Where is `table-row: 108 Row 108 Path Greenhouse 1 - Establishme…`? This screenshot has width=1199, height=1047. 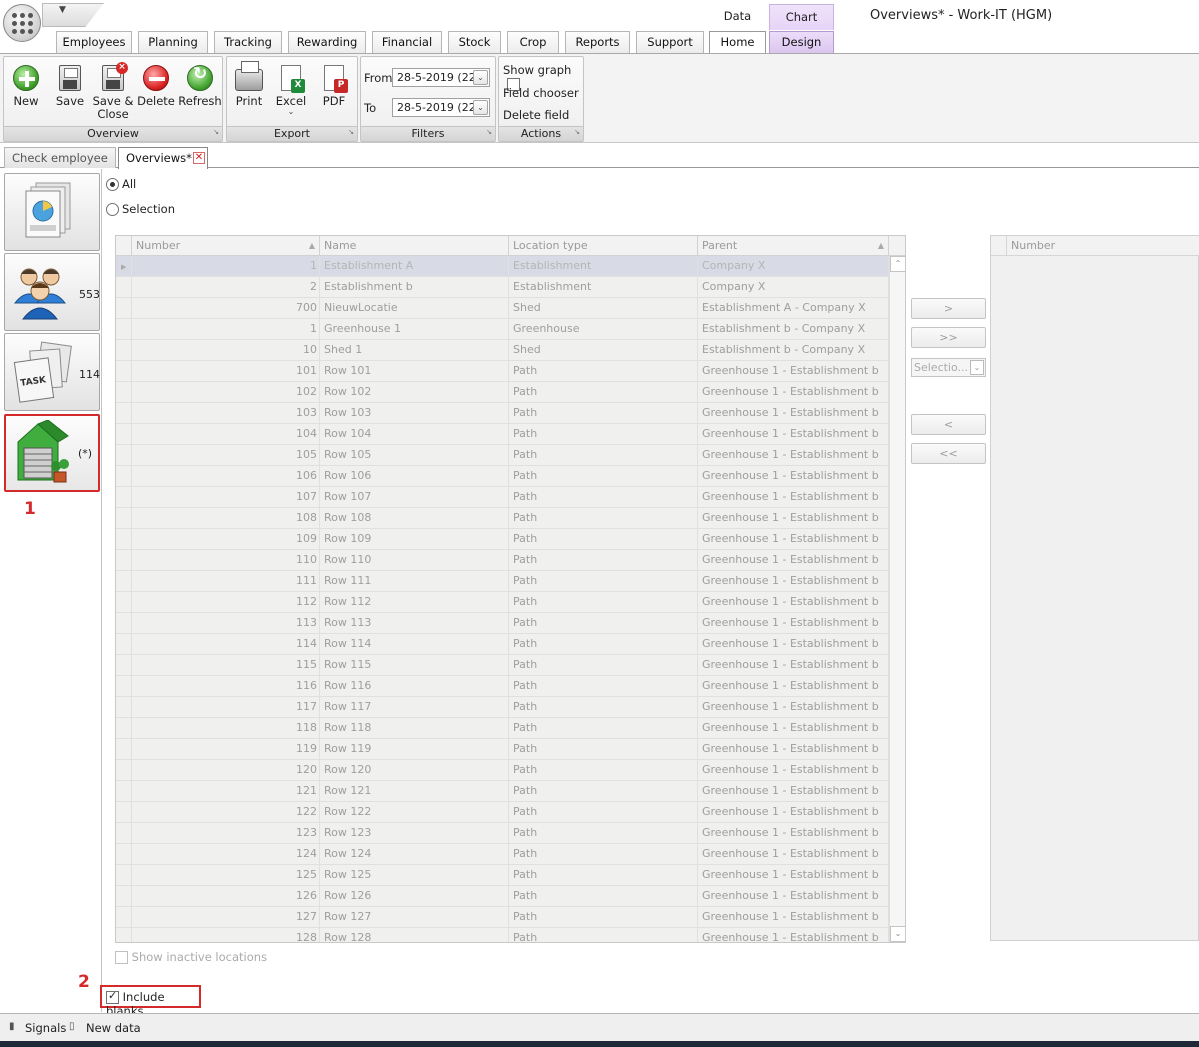 table-row: 108 Row 108 Path Greenhouse 1 - Establishme… is located at coordinates (502, 518).